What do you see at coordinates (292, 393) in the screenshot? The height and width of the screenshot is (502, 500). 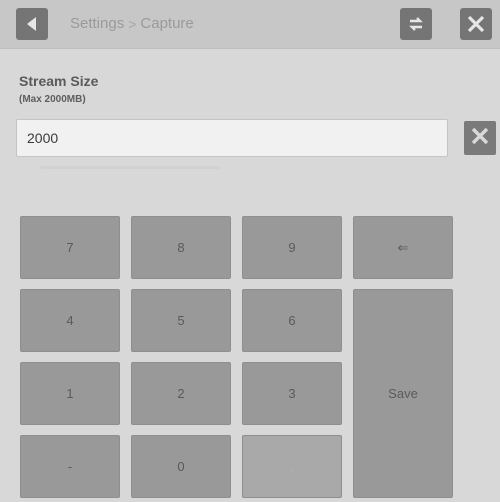 I see `key-3: 3` at bounding box center [292, 393].